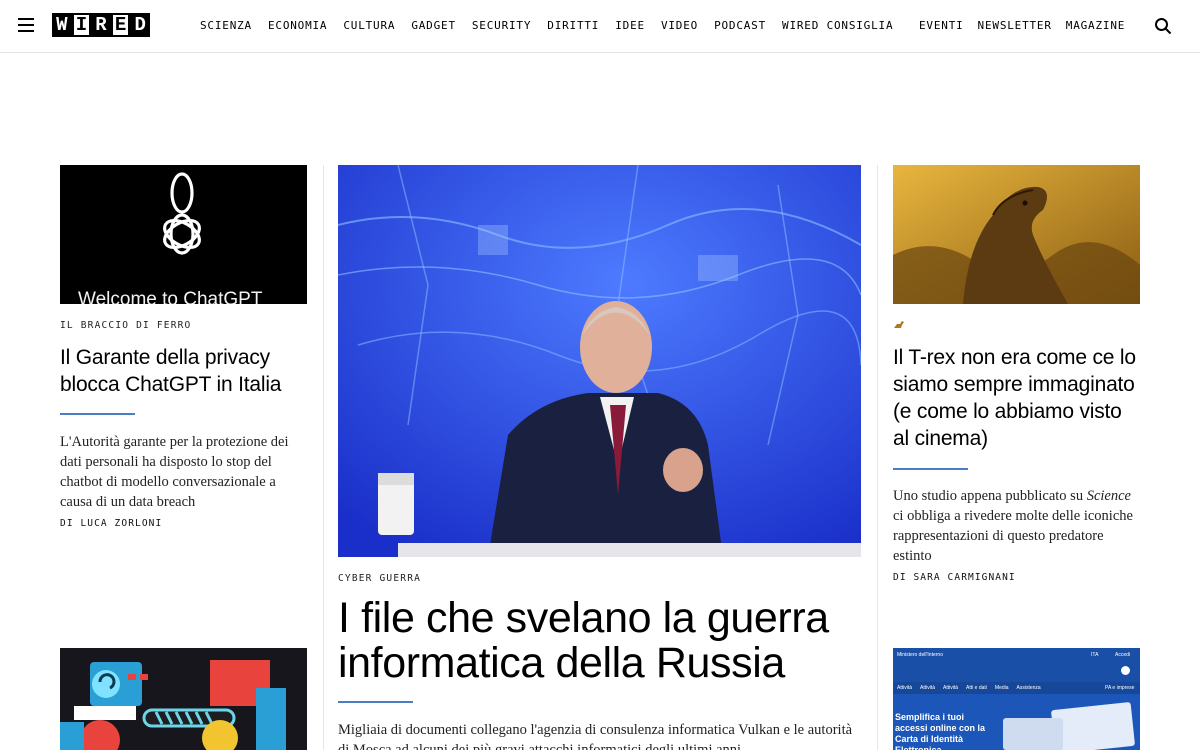 The image size is (1200, 750). I want to click on nav-item-podcast: PODCAST, so click(740, 25).